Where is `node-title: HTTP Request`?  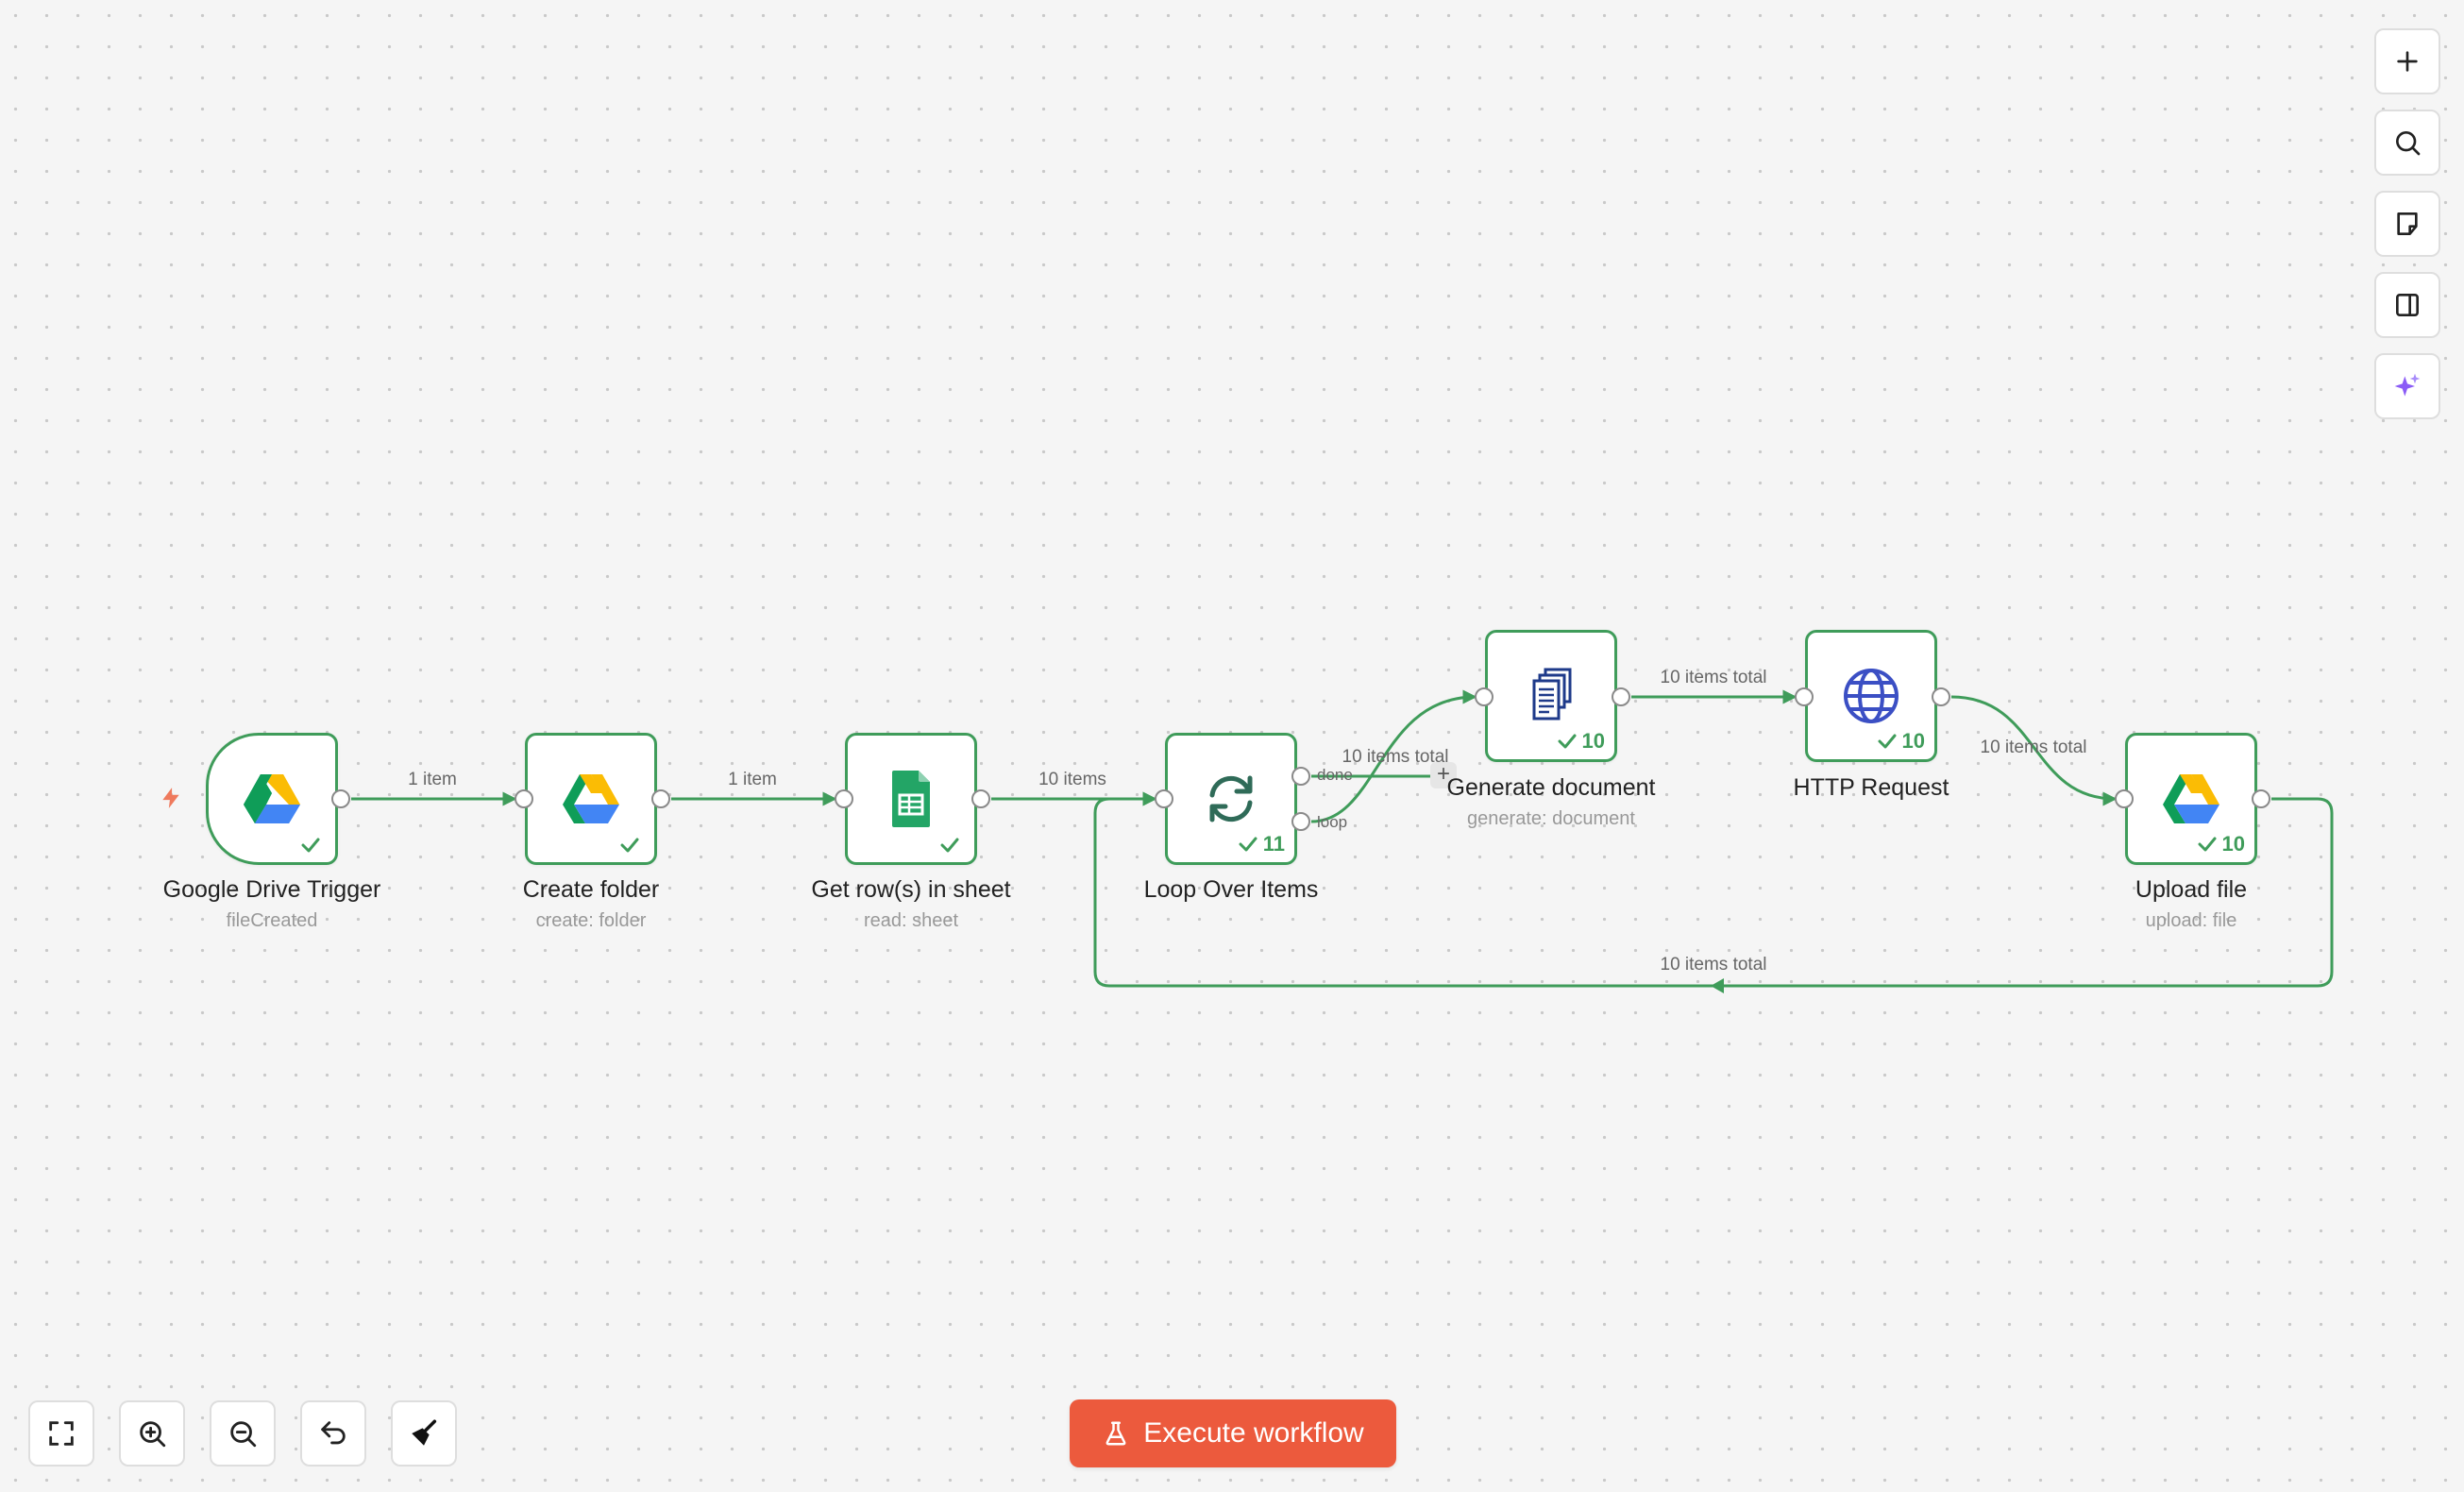
node-title: HTTP Request is located at coordinates (1871, 788).